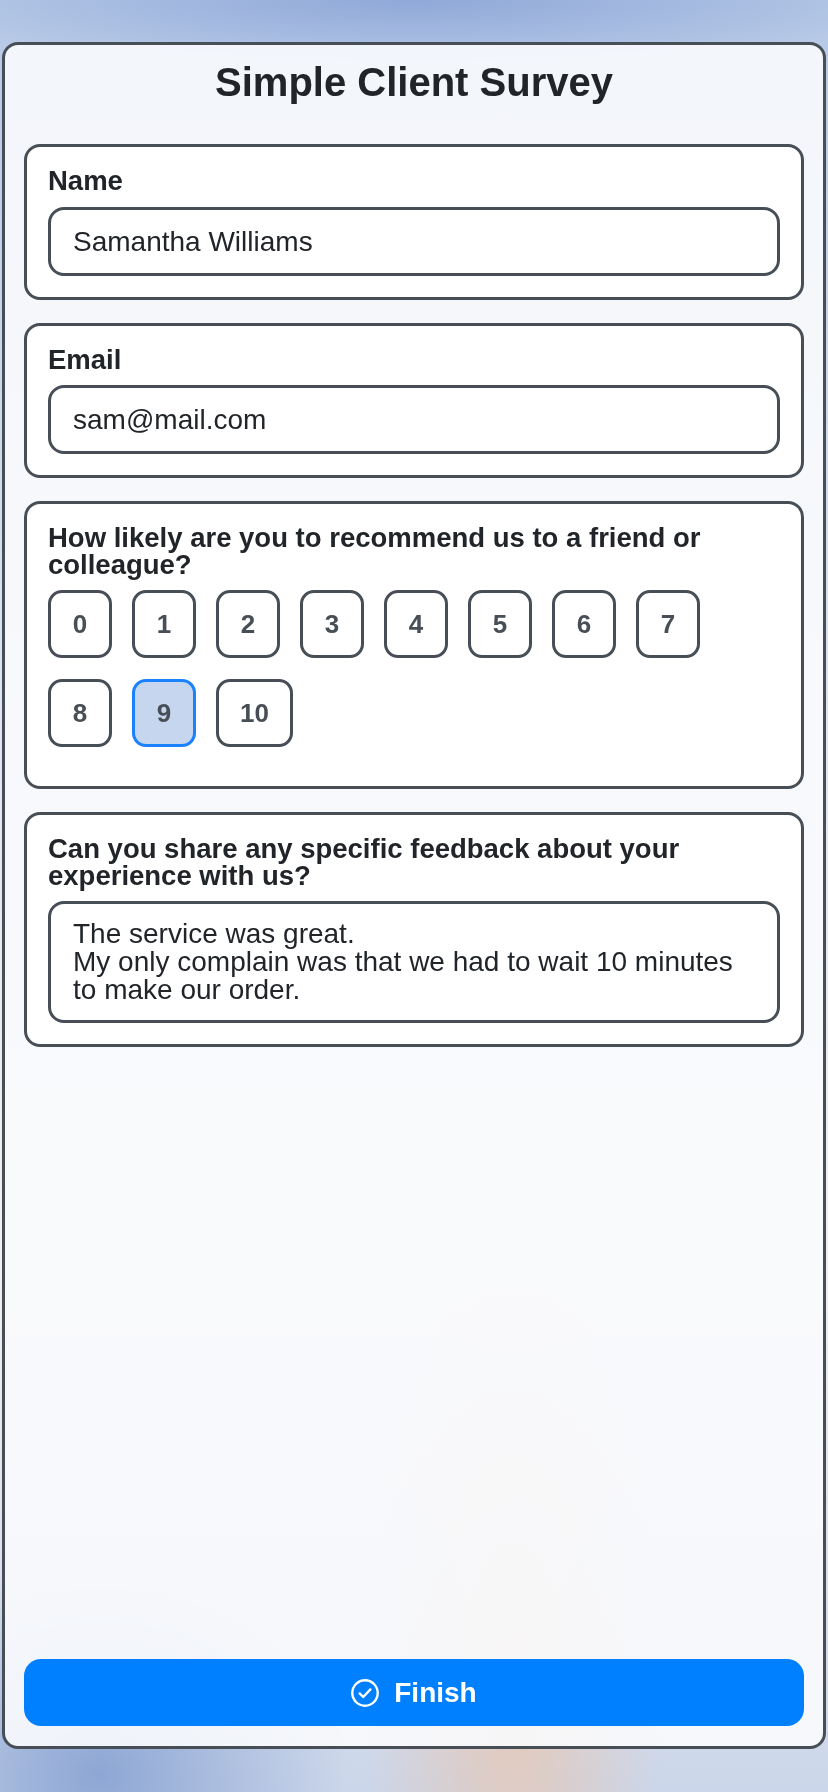 The height and width of the screenshot is (1792, 828). I want to click on rating-option: 6, so click(584, 624).